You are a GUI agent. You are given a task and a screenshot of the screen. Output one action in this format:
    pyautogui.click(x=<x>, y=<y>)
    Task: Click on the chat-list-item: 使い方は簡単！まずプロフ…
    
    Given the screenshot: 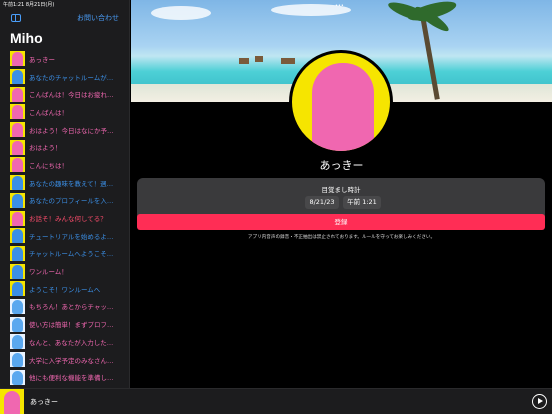 What is the action you would take?
    pyautogui.click(x=65, y=324)
    